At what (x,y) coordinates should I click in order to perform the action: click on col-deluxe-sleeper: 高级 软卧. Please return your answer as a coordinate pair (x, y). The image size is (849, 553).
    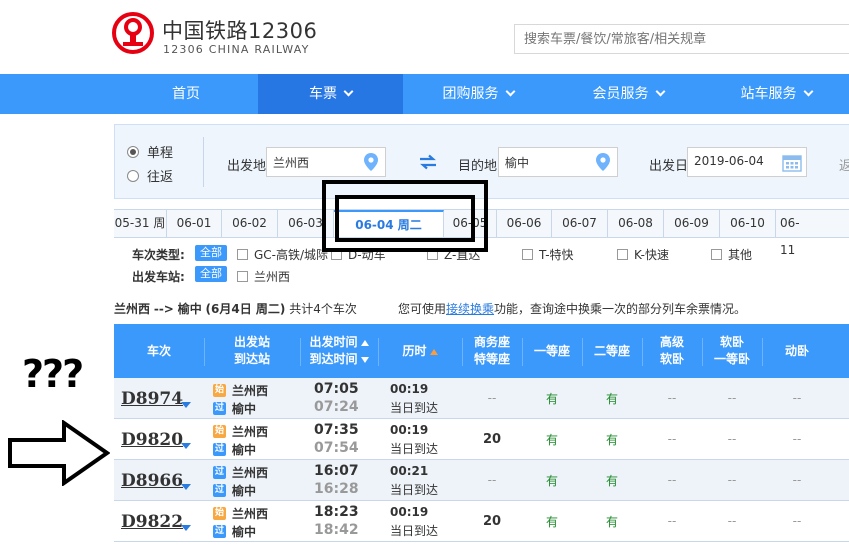
    Looking at the image, I should click on (672, 351).